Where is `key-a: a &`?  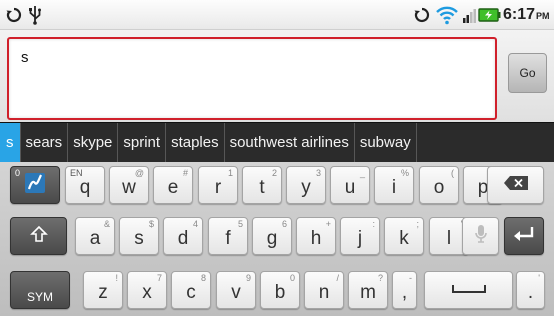
key-a: a & is located at coordinates (95, 236).